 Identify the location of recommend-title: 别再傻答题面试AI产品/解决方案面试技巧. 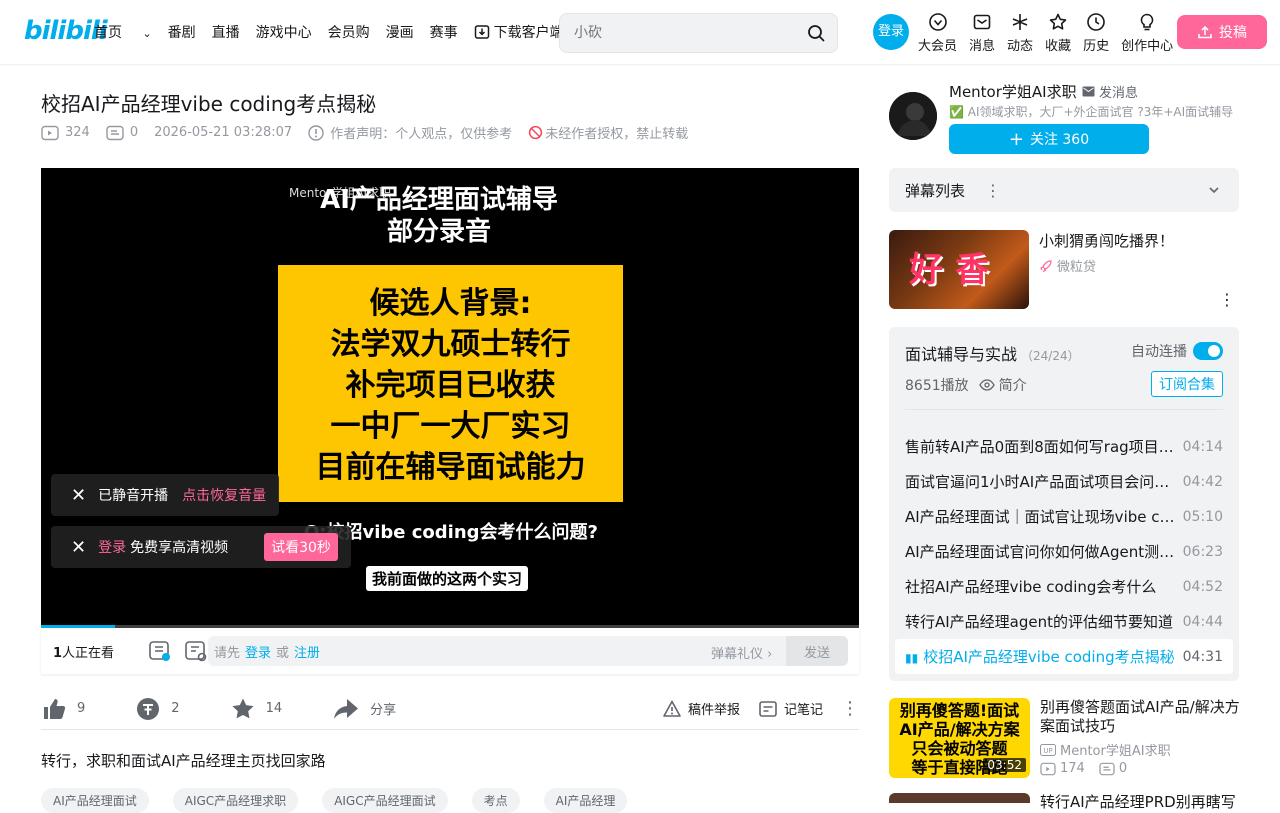
(1140, 717).